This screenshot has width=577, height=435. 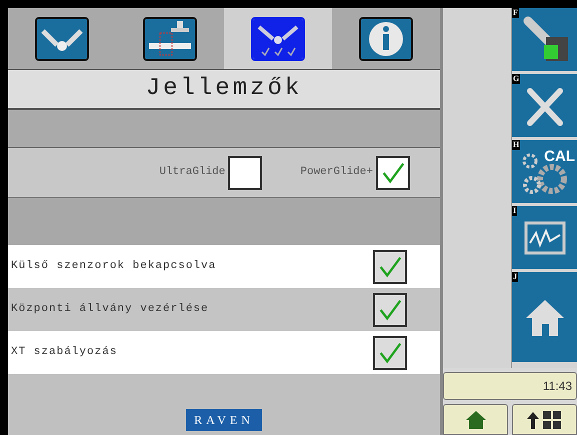 I want to click on softkey-text: CAL, so click(x=559, y=157).